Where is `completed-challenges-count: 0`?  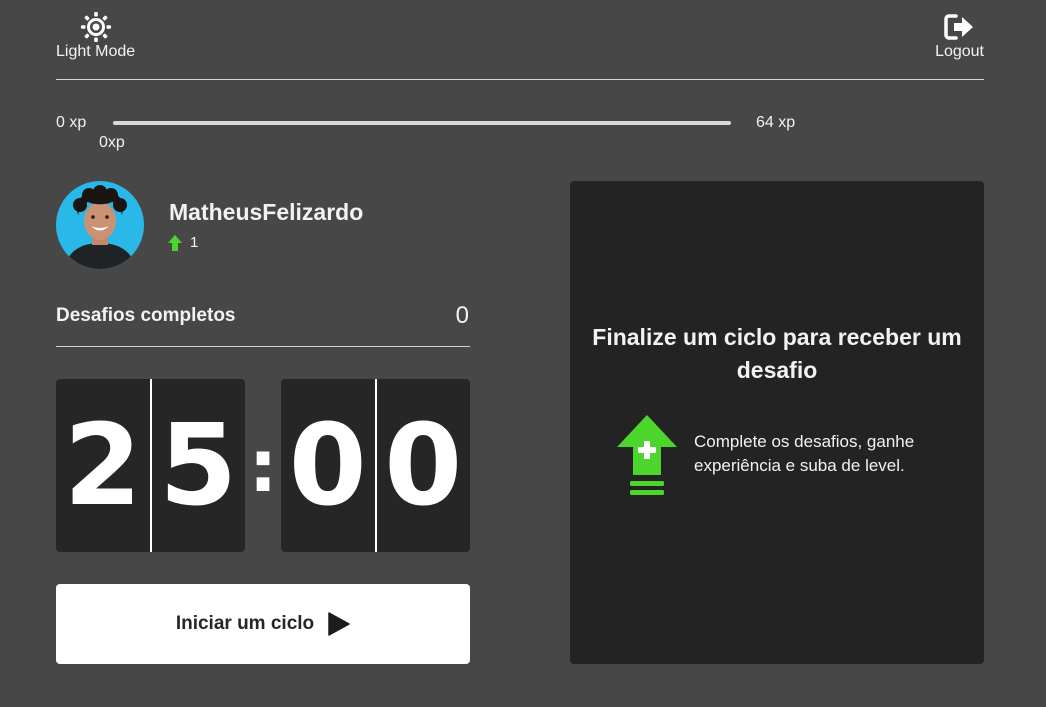
completed-challenges-count: 0 is located at coordinates (462, 315).